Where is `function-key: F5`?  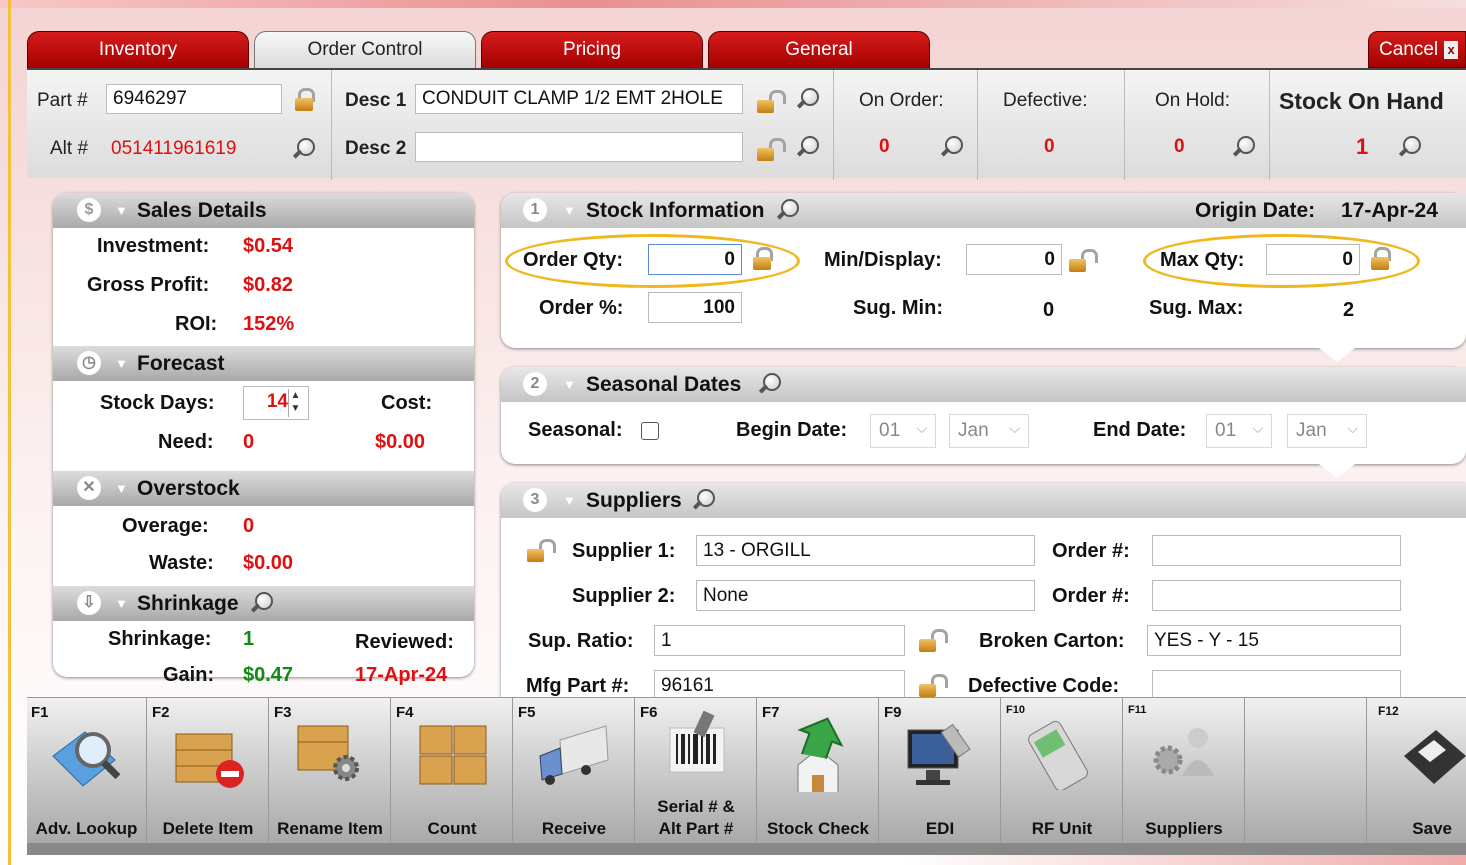 function-key: F5 is located at coordinates (527, 712).